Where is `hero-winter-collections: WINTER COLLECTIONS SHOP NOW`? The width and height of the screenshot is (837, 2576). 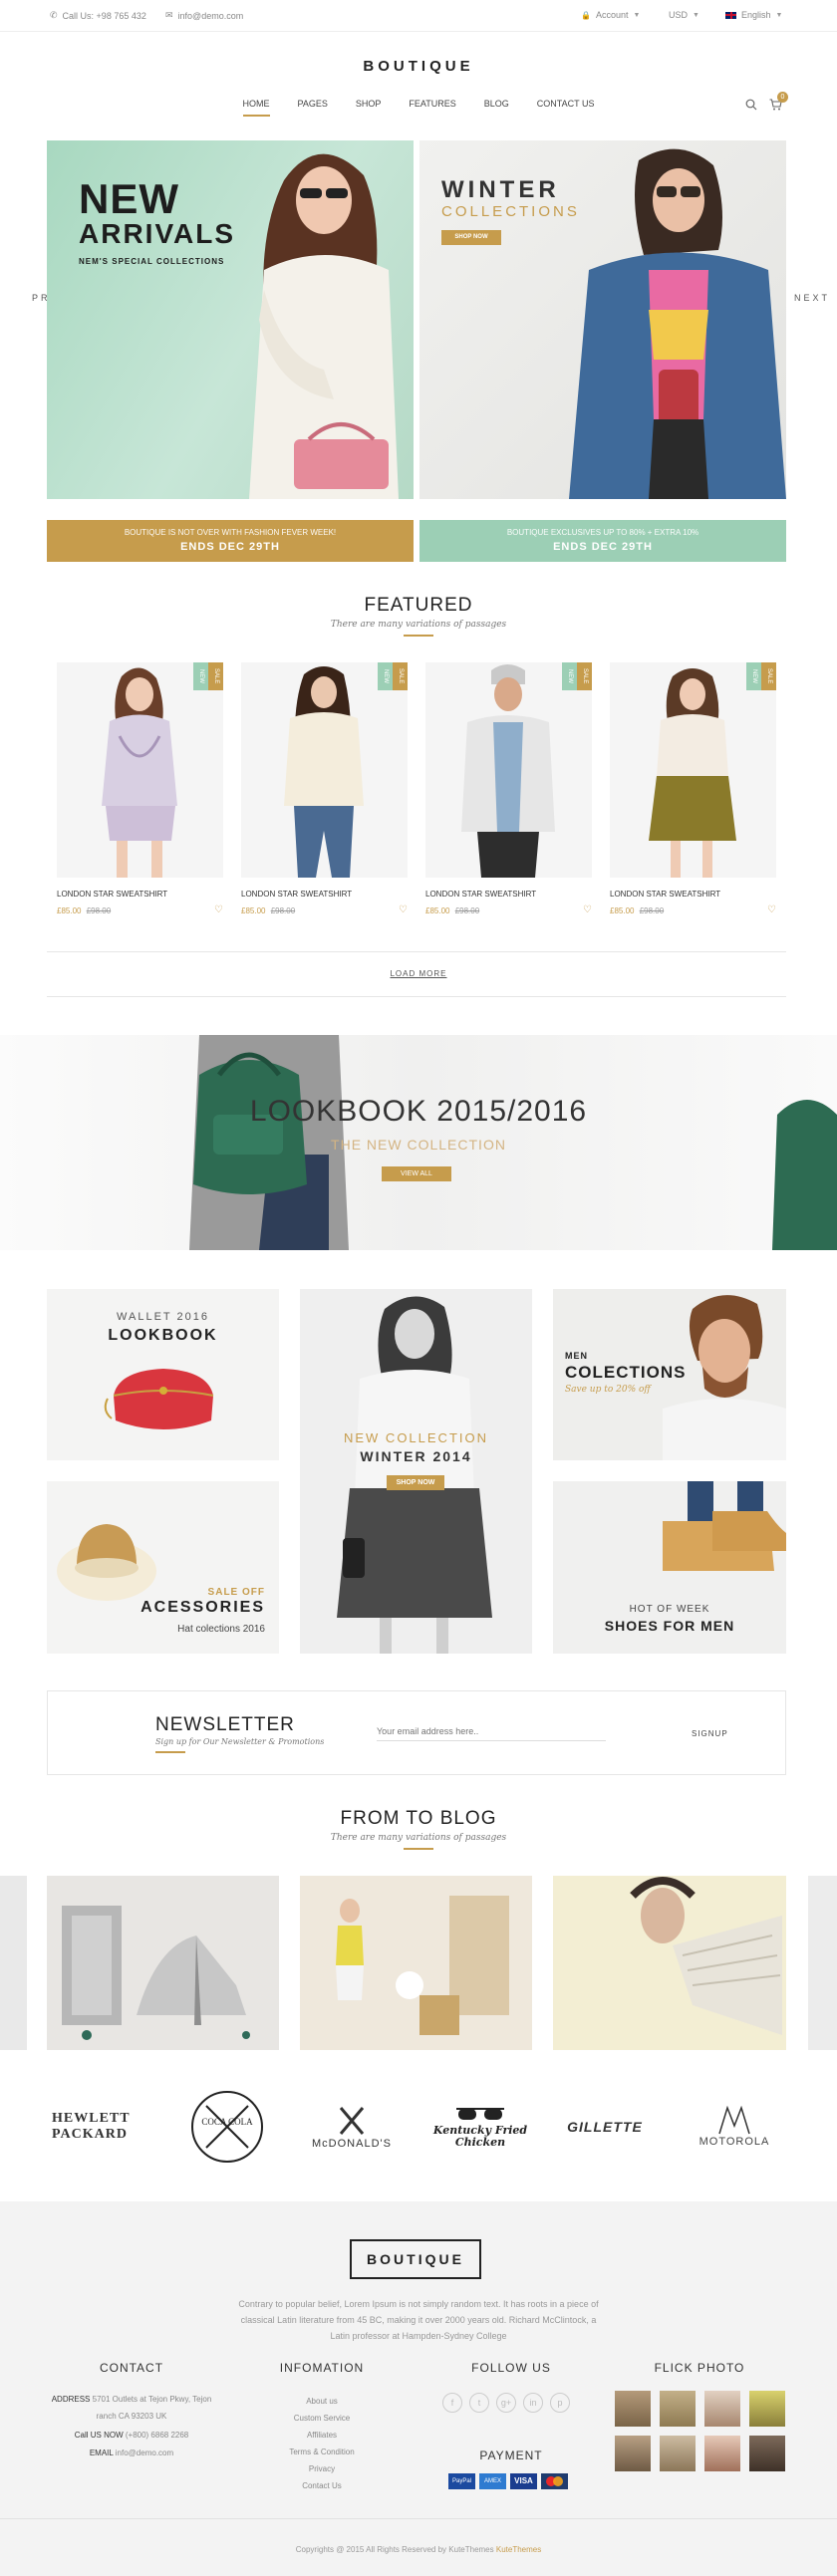 hero-winter-collections: WINTER COLLECTIONS SHOP NOW is located at coordinates (602, 319).